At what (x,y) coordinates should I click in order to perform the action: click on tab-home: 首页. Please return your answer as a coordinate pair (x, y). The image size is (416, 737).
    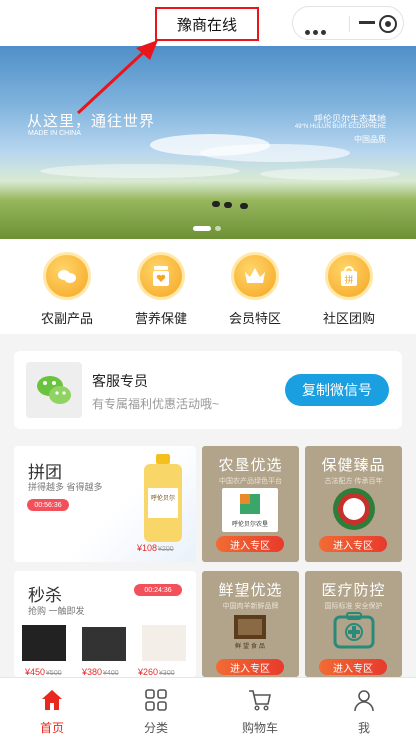
    Looking at the image, I should click on (52, 707).